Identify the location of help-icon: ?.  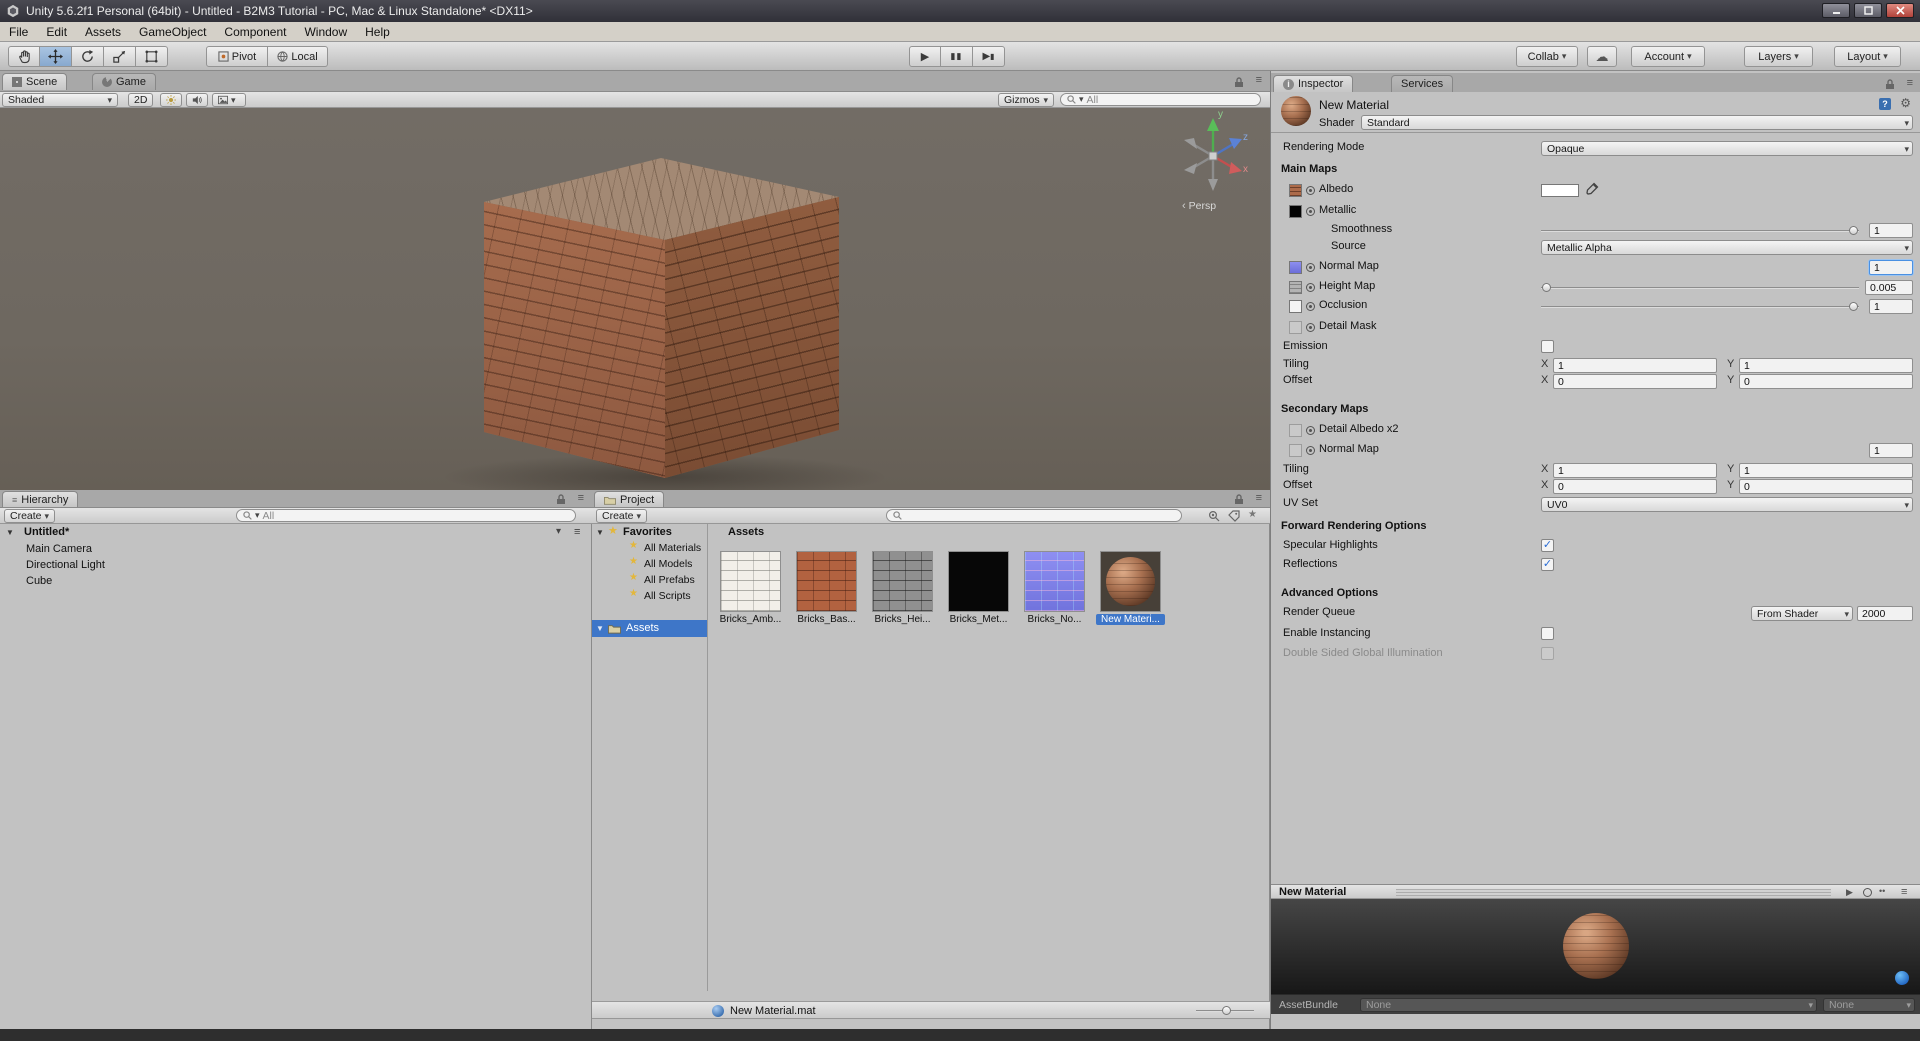
(1885, 104).